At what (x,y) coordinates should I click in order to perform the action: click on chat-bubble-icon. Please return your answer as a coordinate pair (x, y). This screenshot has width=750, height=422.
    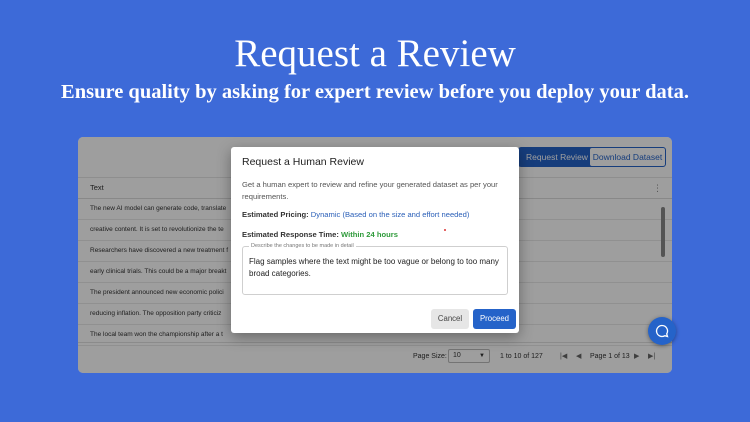
    Looking at the image, I should click on (662, 331).